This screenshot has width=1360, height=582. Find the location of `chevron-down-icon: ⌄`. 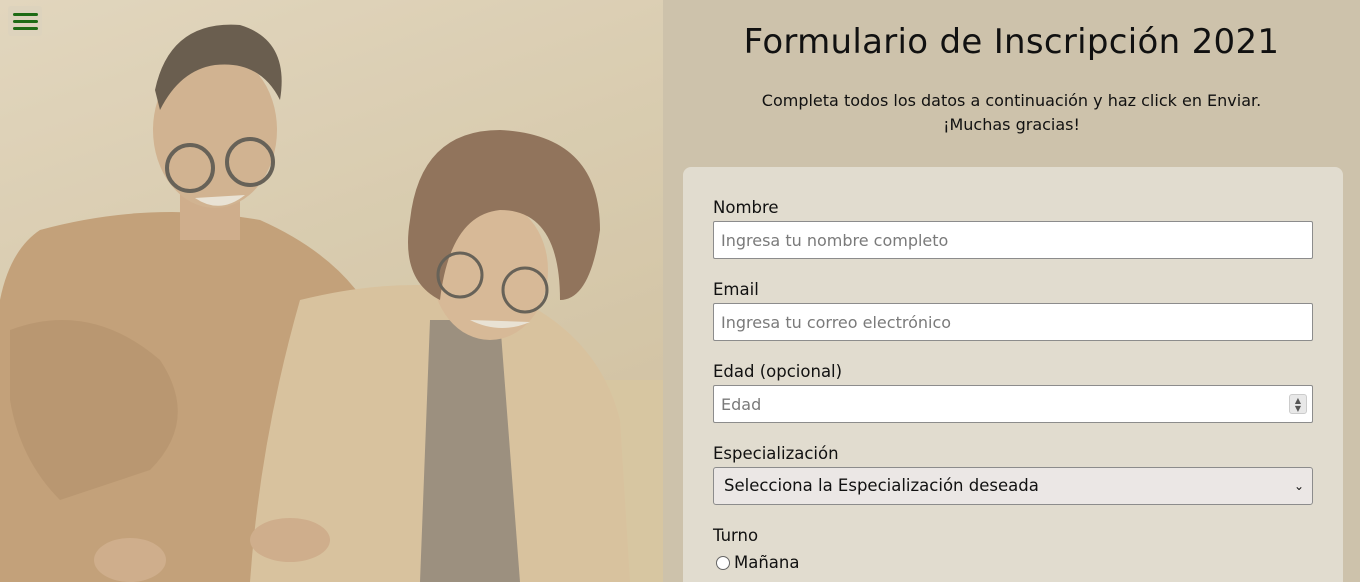

chevron-down-icon: ⌄ is located at coordinates (1298, 486).